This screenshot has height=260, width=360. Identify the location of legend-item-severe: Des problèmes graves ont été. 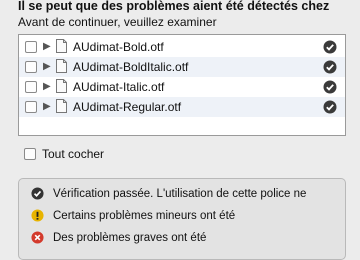
(186, 238).